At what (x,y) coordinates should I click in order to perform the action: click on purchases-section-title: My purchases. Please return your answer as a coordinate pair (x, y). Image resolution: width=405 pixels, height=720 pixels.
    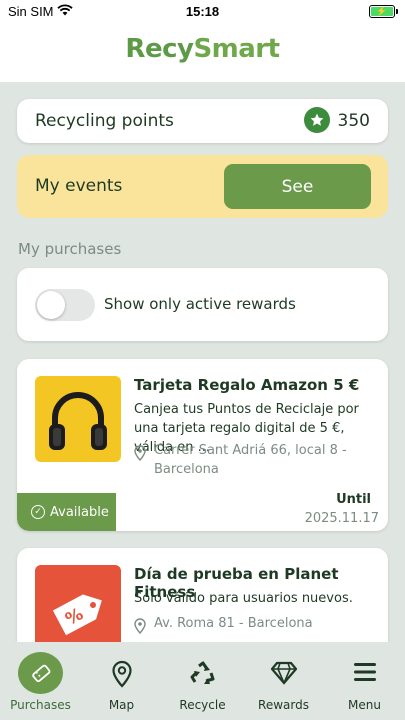
    Looking at the image, I should click on (70, 249).